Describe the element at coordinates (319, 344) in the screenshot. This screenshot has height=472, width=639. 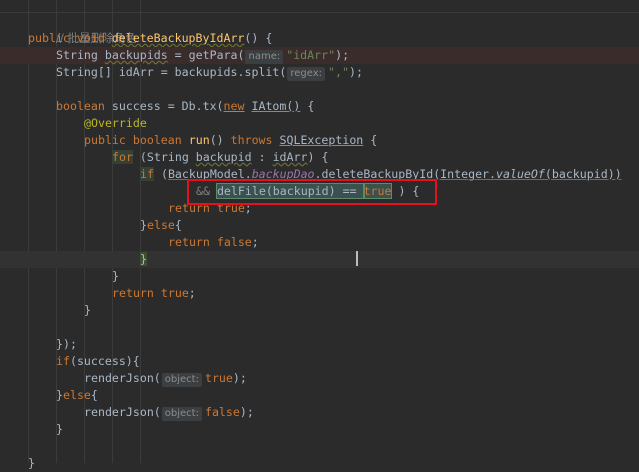
I see `code-line-close-tx: });` at that location.